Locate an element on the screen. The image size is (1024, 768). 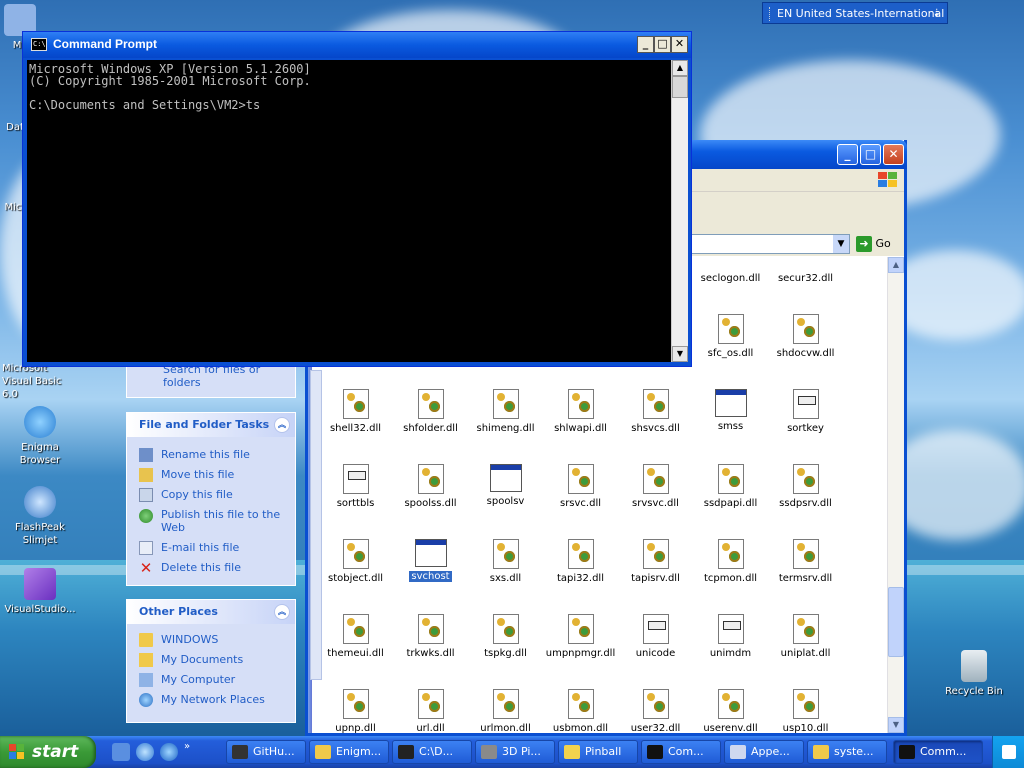
other-places-header: Other Places ︽ is located at coordinates (211, 612).